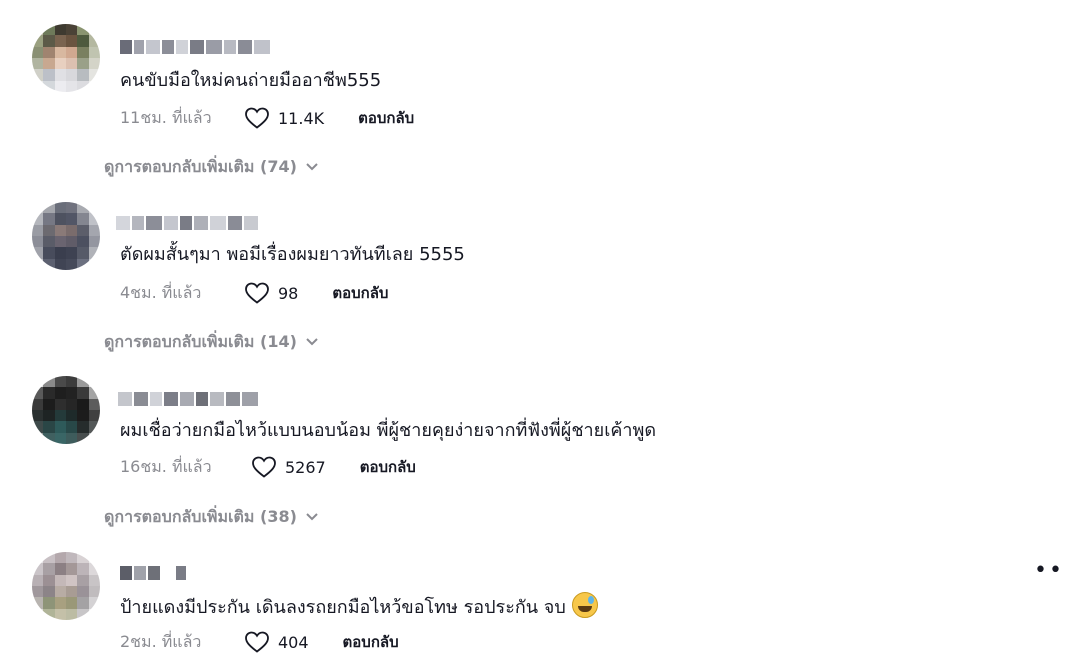  What do you see at coordinates (251, 80) in the screenshot?
I see `comment-text: คนขับมือใหม่คนถ่ายมืออาชีพ555` at bounding box center [251, 80].